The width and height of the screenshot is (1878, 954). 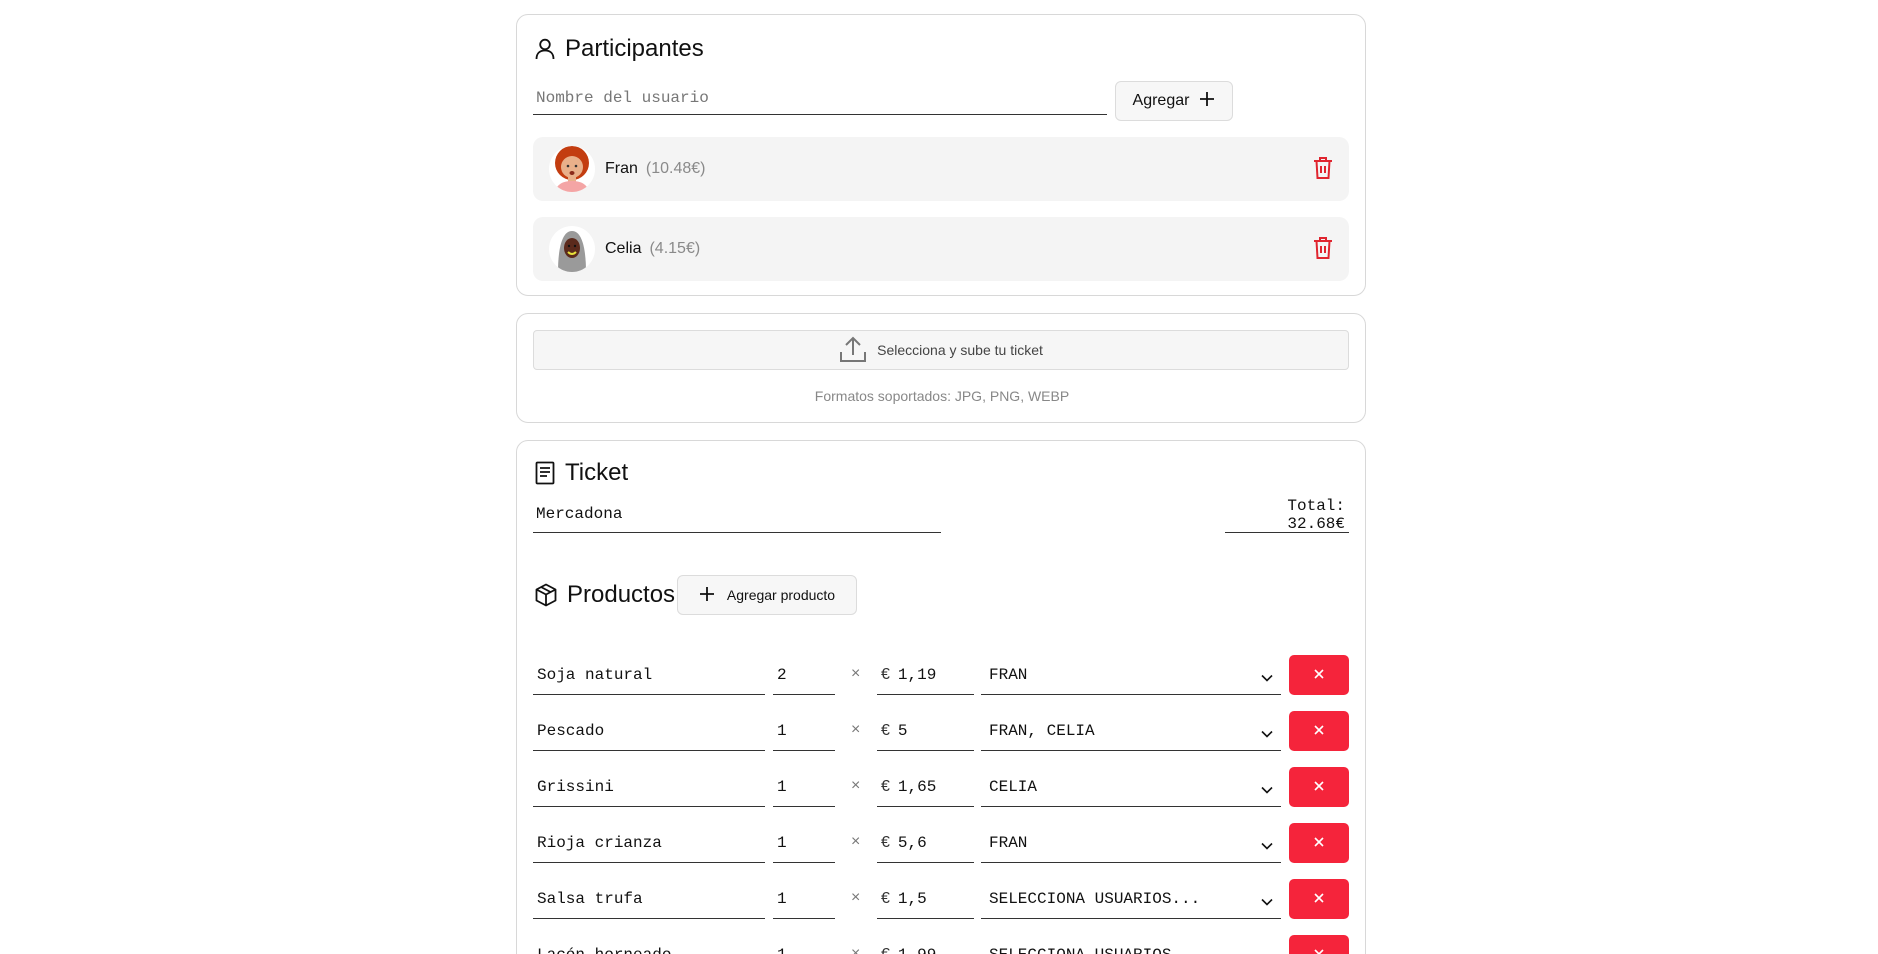 I want to click on product-row: Pescado 1 × €5 FRAN, CELIA, so click(x=941, y=731).